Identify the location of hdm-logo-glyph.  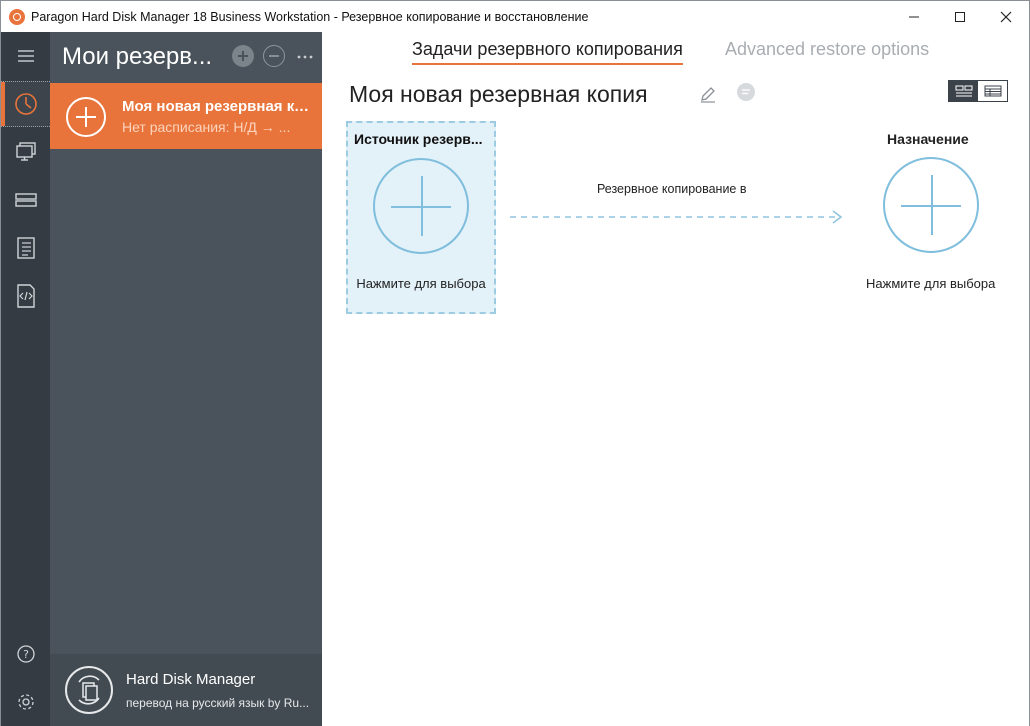
(89, 690).